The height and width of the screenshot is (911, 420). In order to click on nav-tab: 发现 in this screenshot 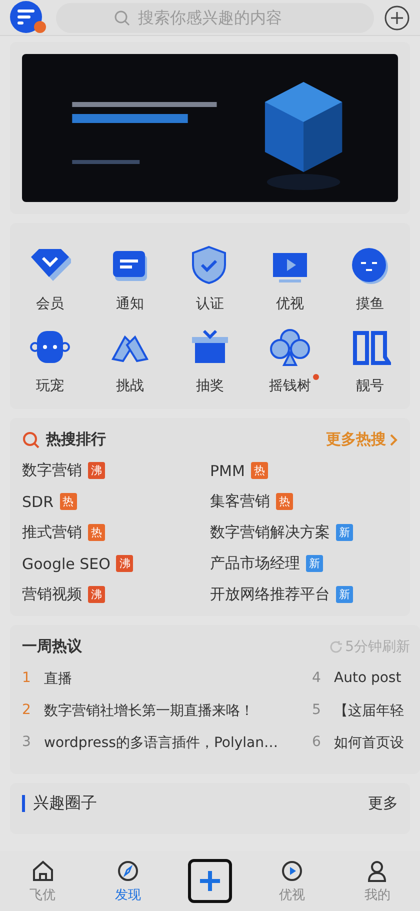, I will do `click(127, 881)`.